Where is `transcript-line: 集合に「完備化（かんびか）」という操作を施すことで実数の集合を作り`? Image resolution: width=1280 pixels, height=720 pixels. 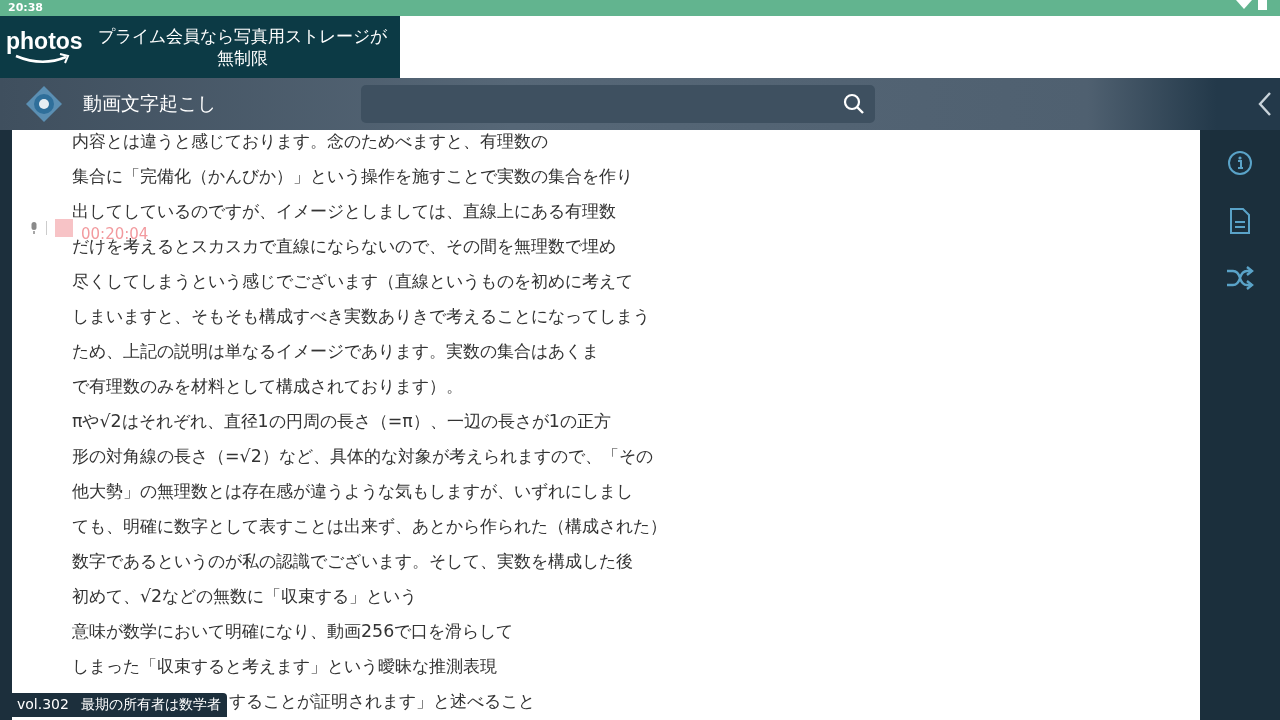
transcript-line: 集合に「完備化（かんびか）」という操作を施すことで実数の集合を作り is located at coordinates (352, 176).